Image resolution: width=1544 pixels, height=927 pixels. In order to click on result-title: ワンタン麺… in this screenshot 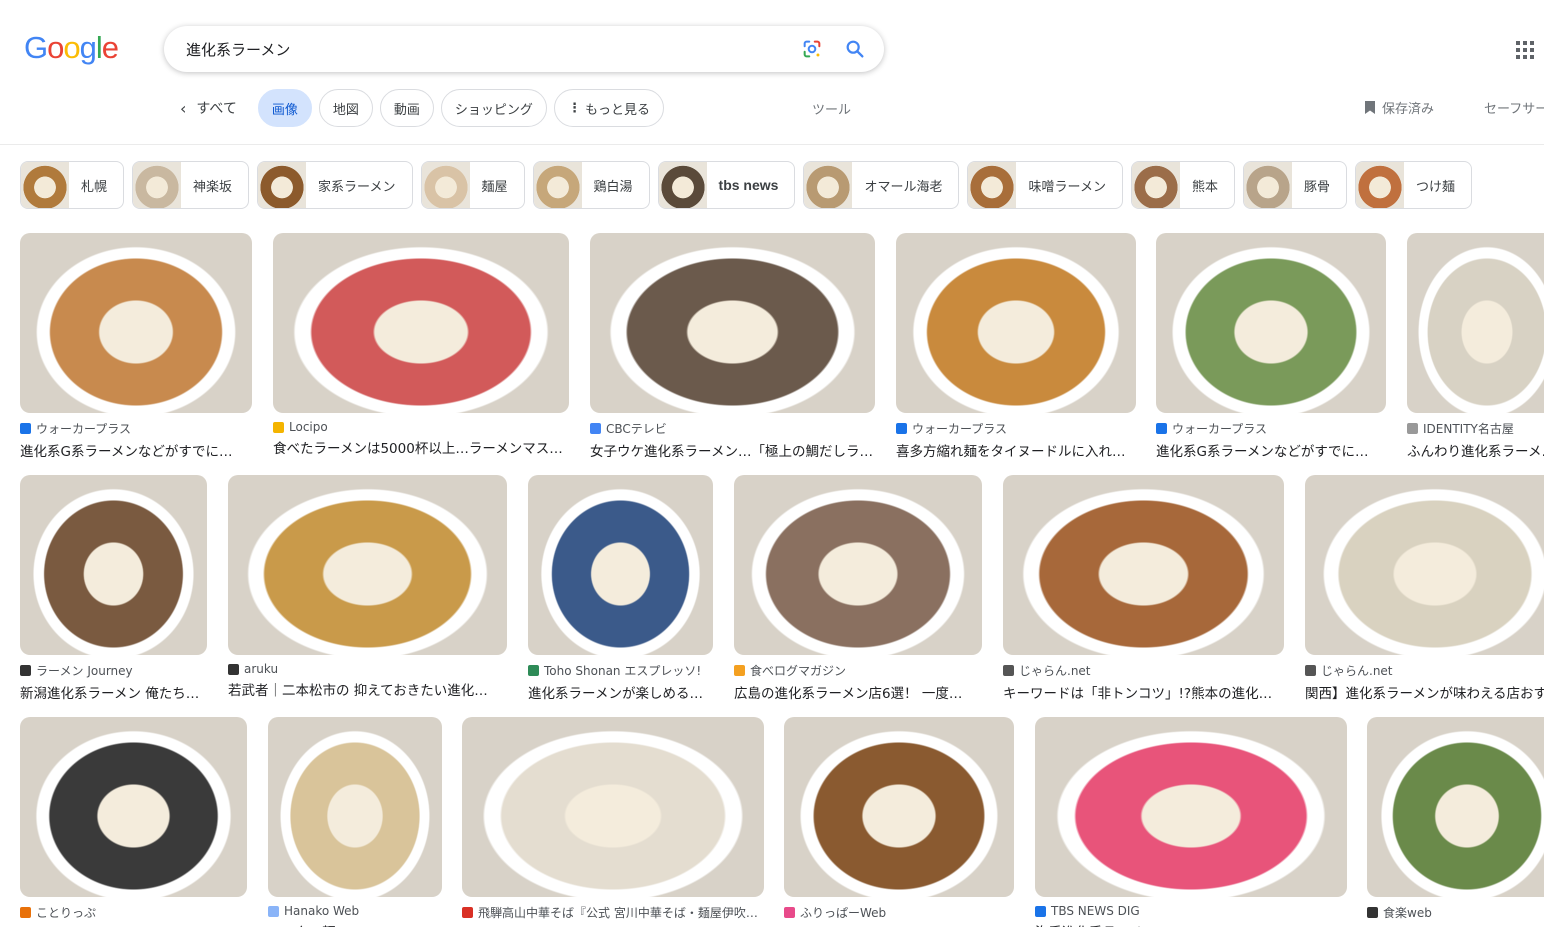, I will do `click(355, 924)`.